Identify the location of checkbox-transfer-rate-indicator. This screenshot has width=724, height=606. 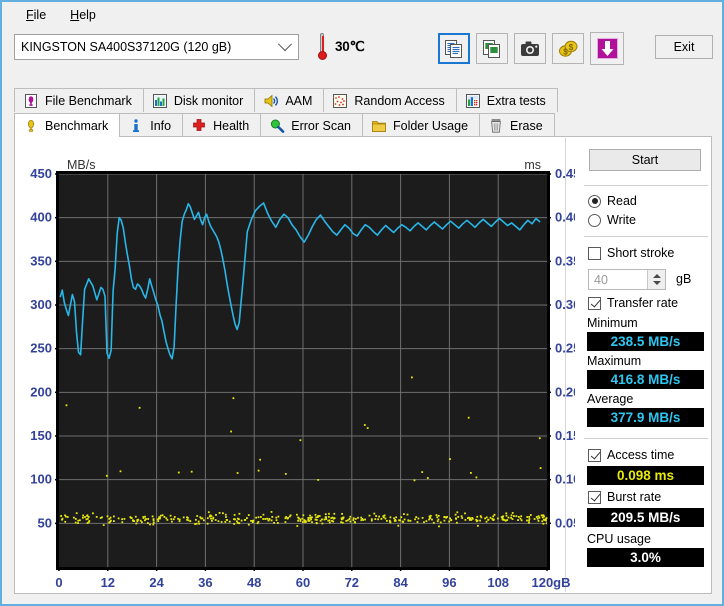
(594, 303).